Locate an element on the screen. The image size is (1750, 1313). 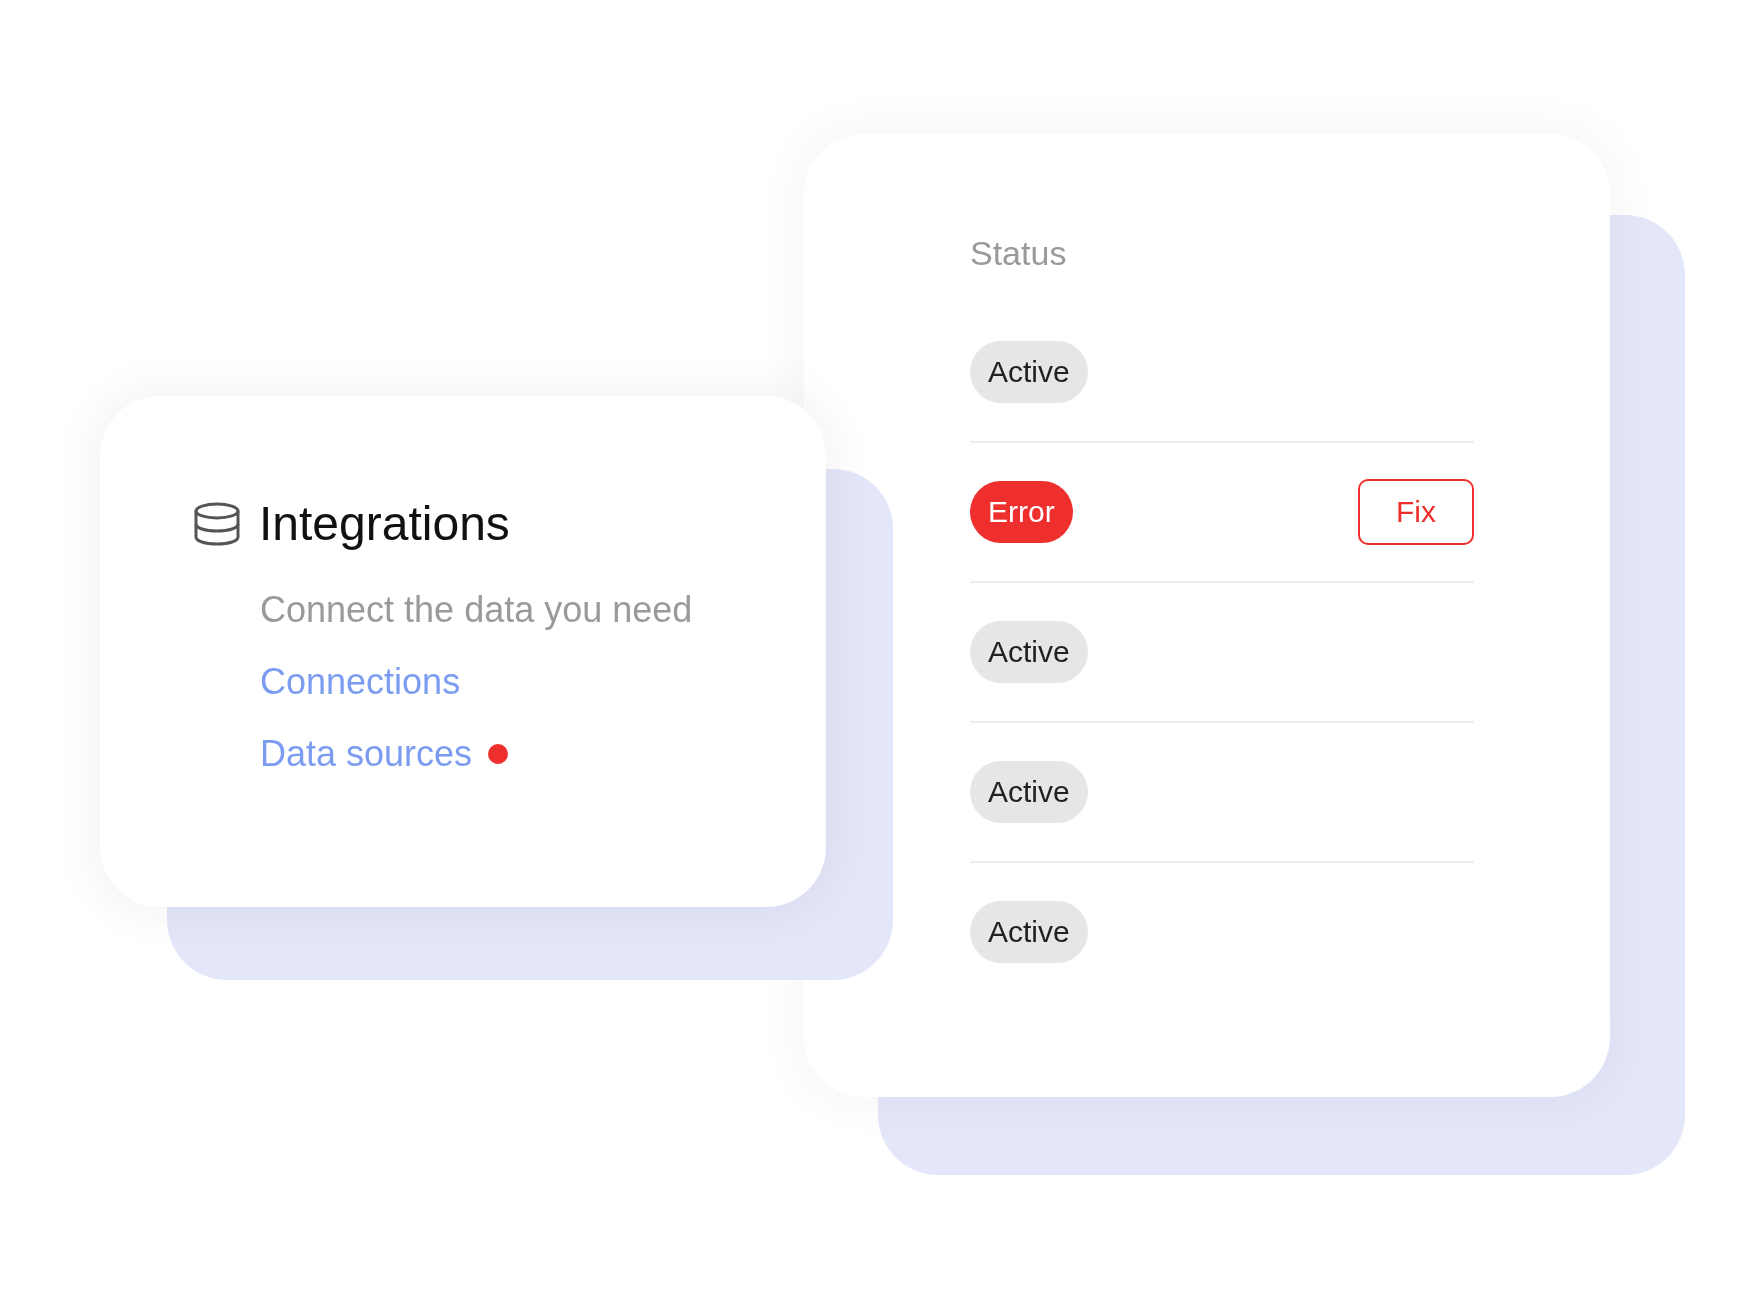
card-subtitle: Connect the data you need is located at coordinates (477, 610).